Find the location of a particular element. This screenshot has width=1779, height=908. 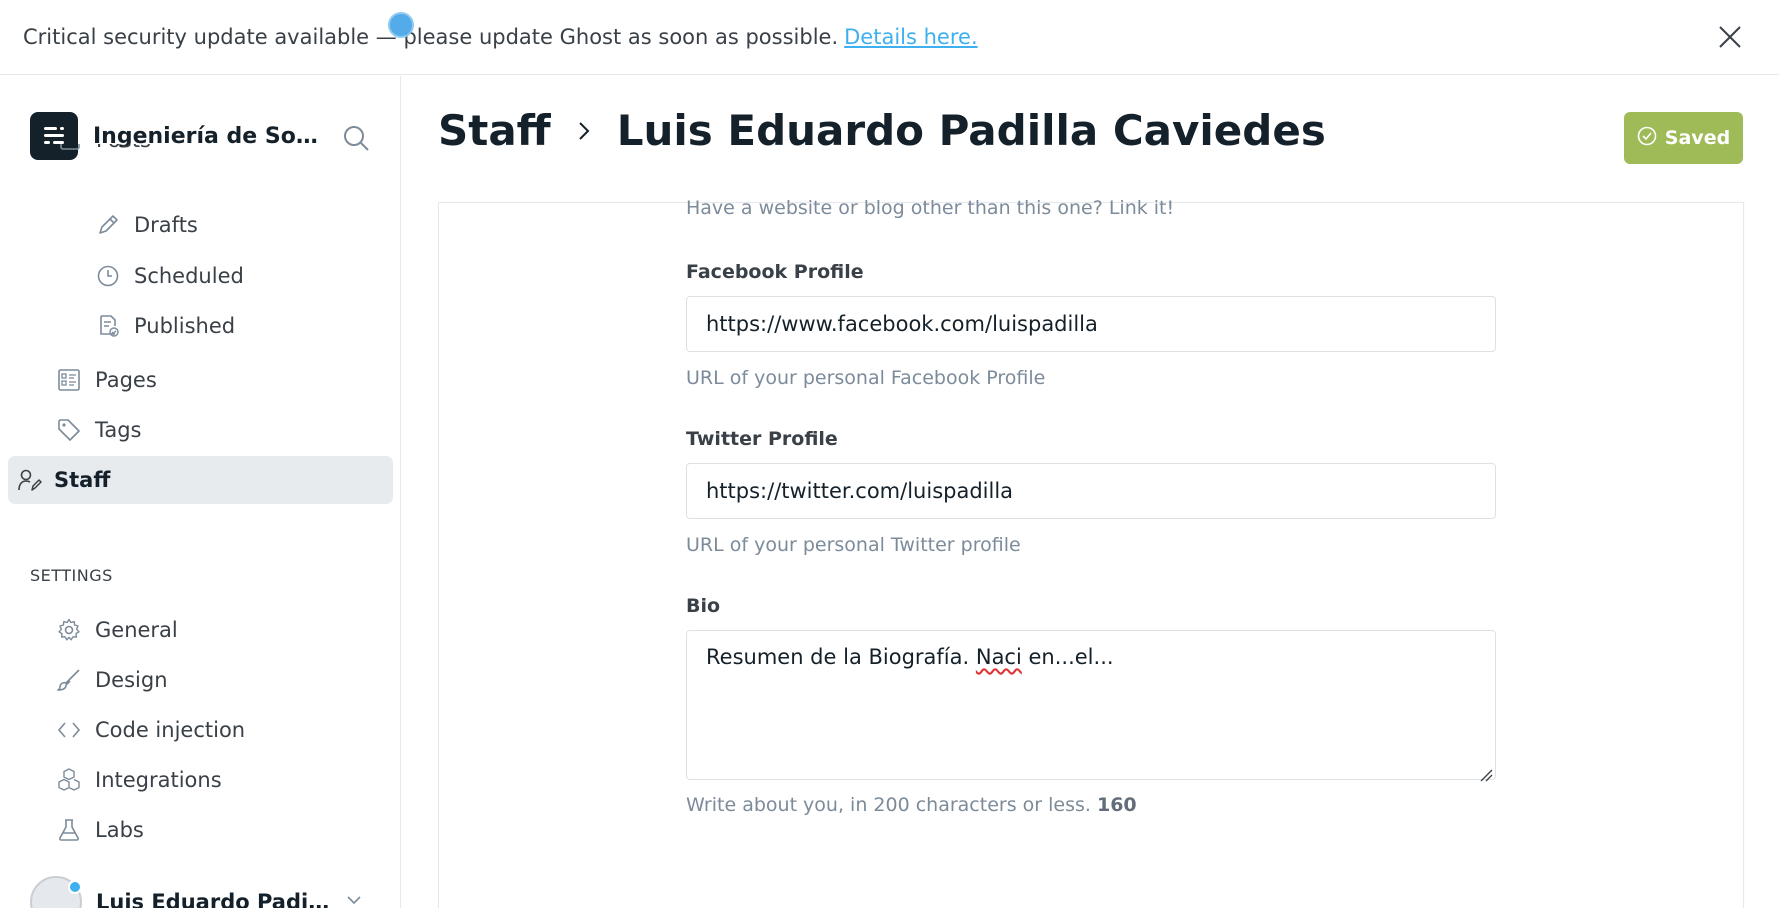

page-title: Luis Eduardo Padilla Caviedes is located at coordinates (971, 130).